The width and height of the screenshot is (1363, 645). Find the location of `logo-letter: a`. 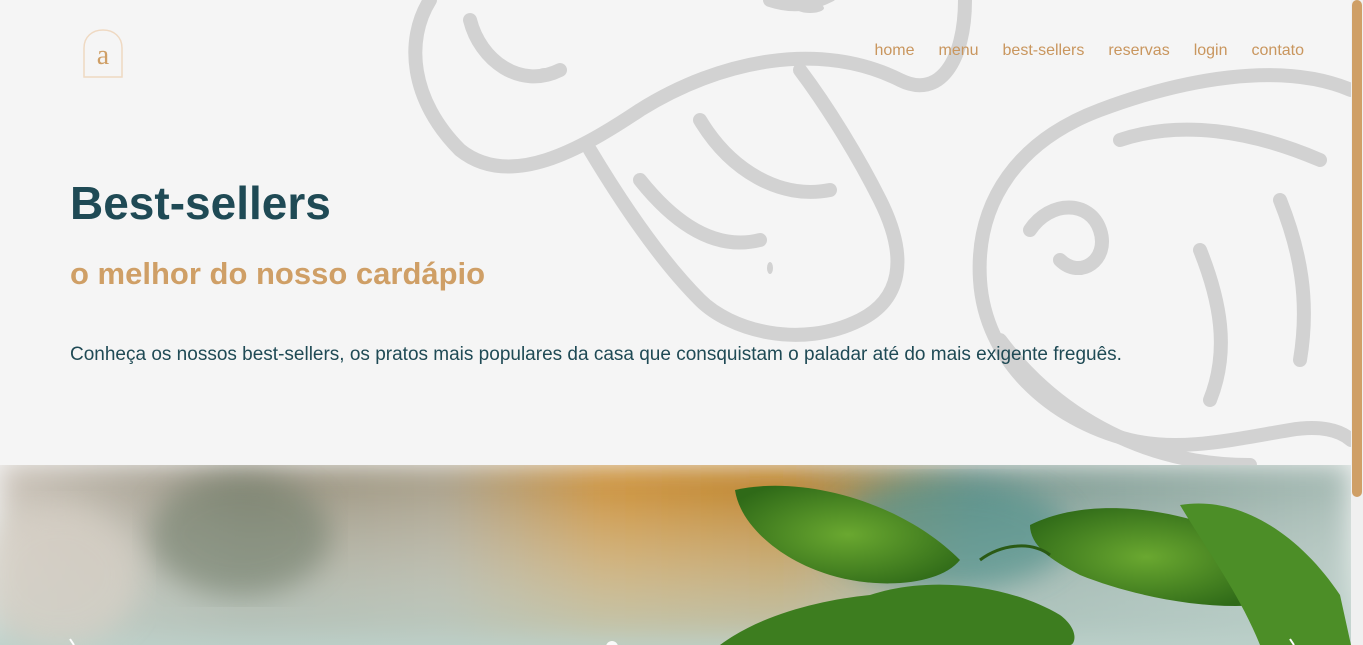

logo-letter: a is located at coordinates (103, 55).